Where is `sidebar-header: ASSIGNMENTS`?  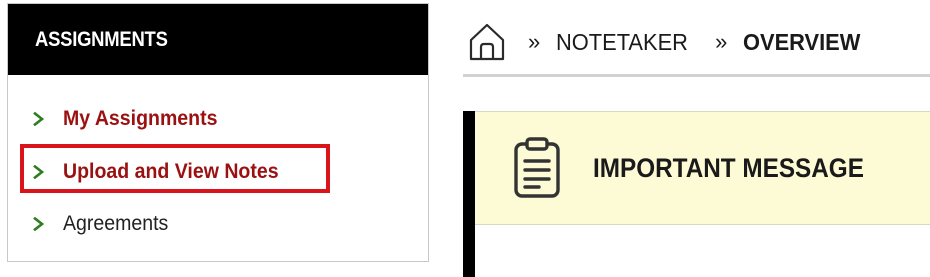
sidebar-header: ASSIGNMENTS is located at coordinates (218, 39).